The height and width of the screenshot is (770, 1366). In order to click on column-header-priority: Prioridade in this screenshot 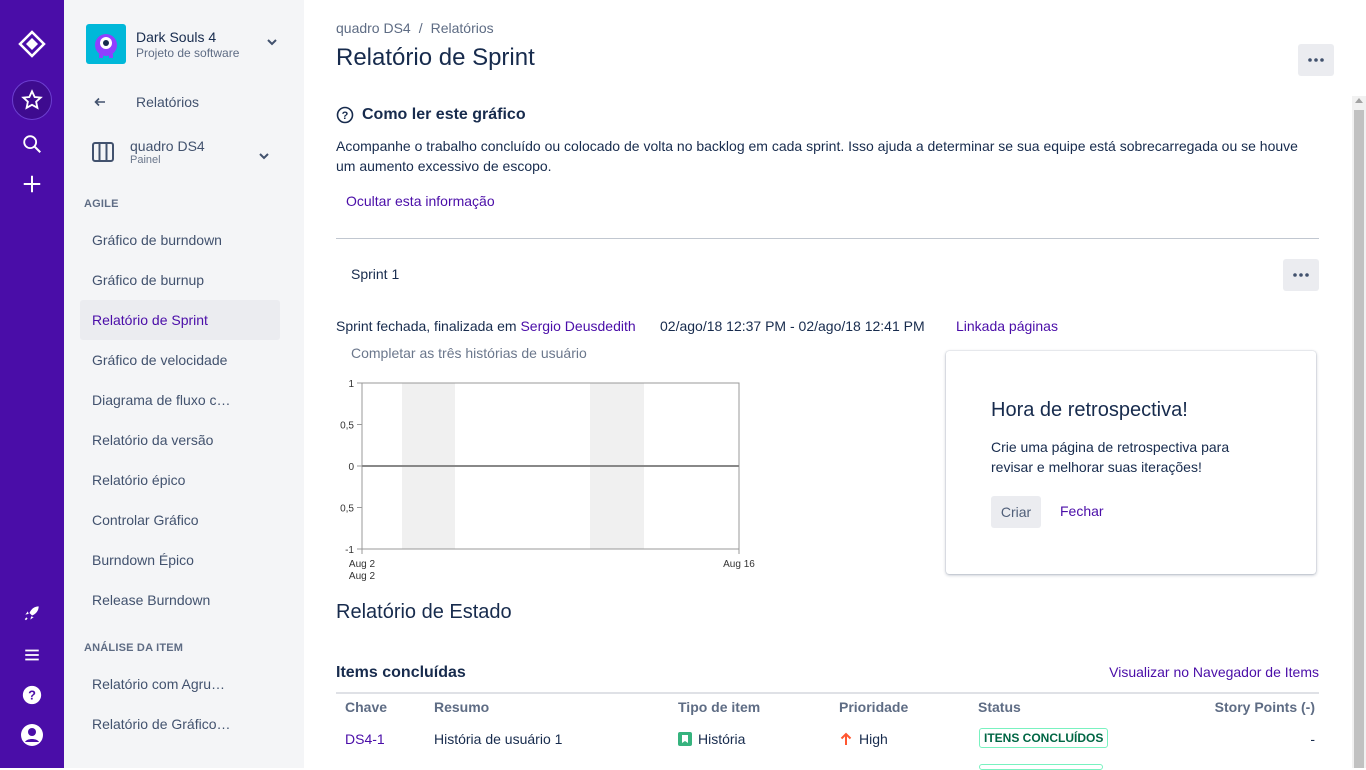, I will do `click(873, 707)`.